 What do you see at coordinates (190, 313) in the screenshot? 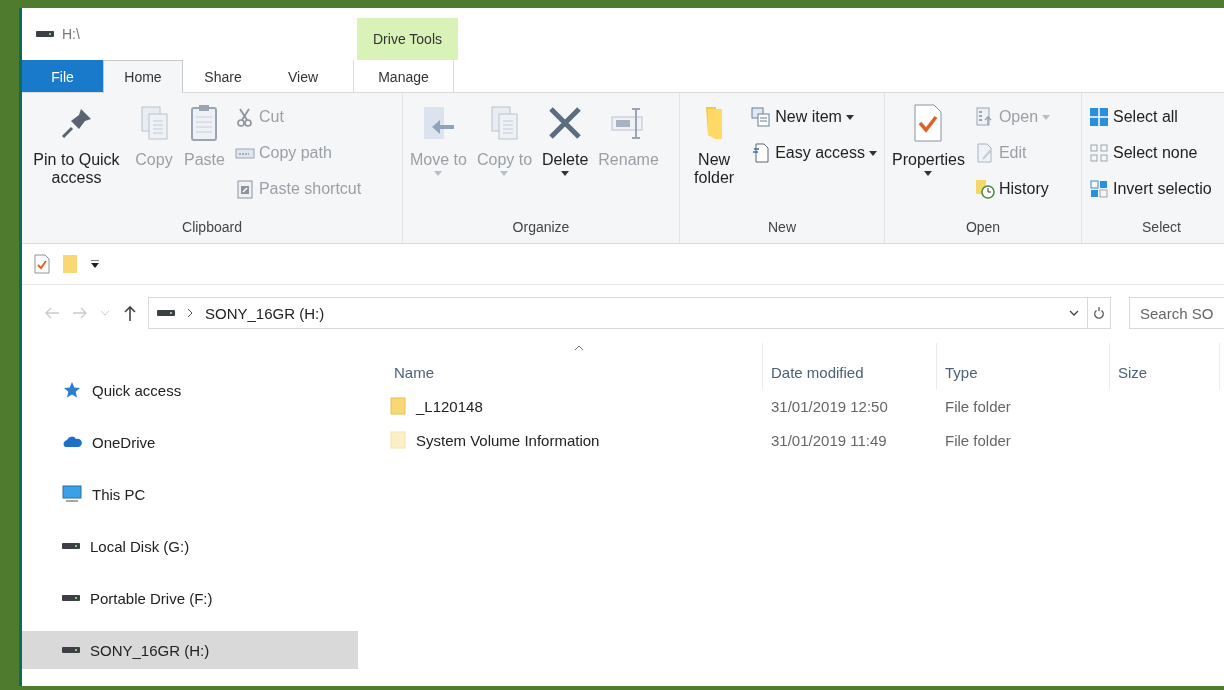
I see `chevron-icon` at bounding box center [190, 313].